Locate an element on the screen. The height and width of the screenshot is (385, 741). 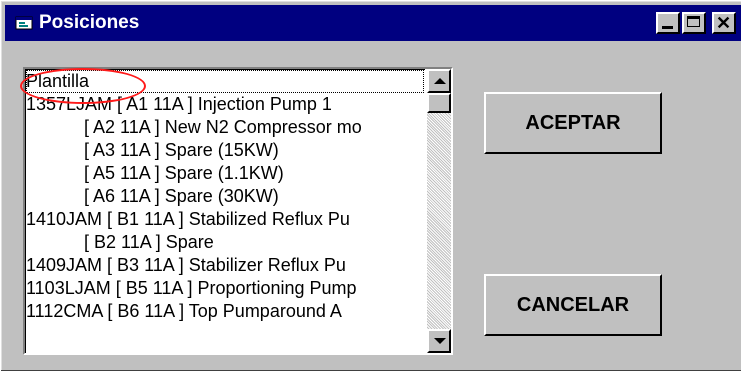
accept-button: ACEPTAR is located at coordinates (573, 123).